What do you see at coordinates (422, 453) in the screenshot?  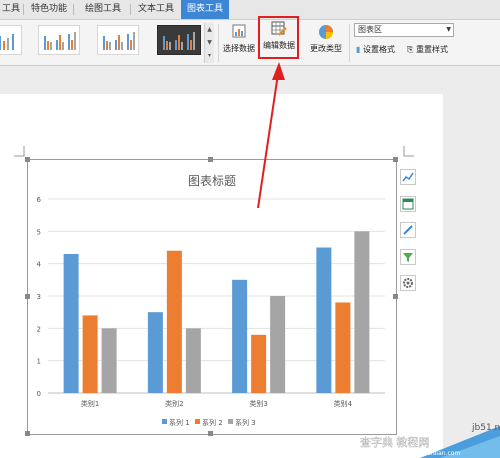 I see `watermark-line3: jiaocheng.chazidian.com` at bounding box center [422, 453].